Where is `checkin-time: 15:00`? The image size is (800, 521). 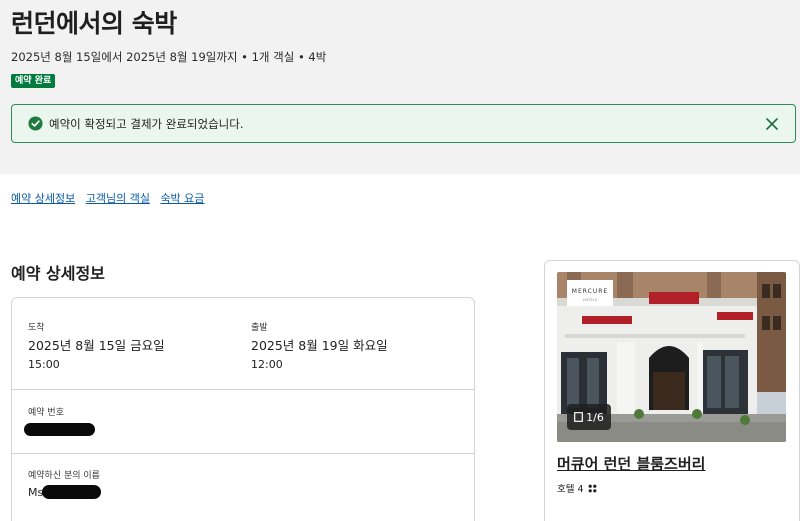
checkin-time: 15:00 is located at coordinates (44, 364).